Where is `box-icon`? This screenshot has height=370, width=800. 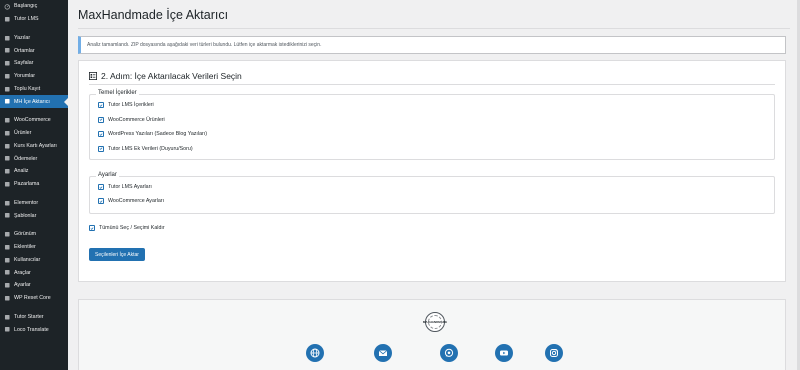 box-icon is located at coordinates (7, 133).